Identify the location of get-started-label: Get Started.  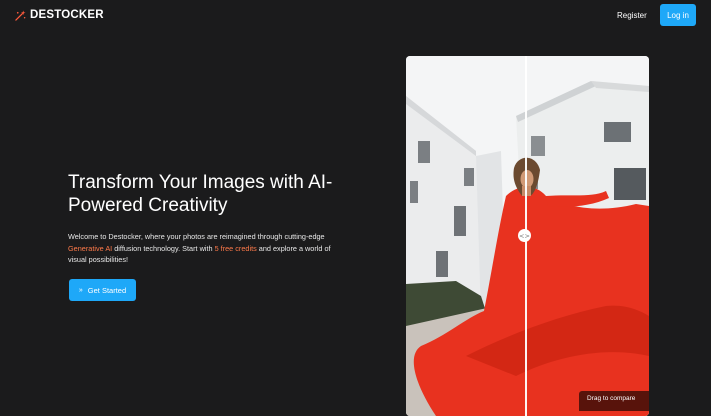
(107, 290).